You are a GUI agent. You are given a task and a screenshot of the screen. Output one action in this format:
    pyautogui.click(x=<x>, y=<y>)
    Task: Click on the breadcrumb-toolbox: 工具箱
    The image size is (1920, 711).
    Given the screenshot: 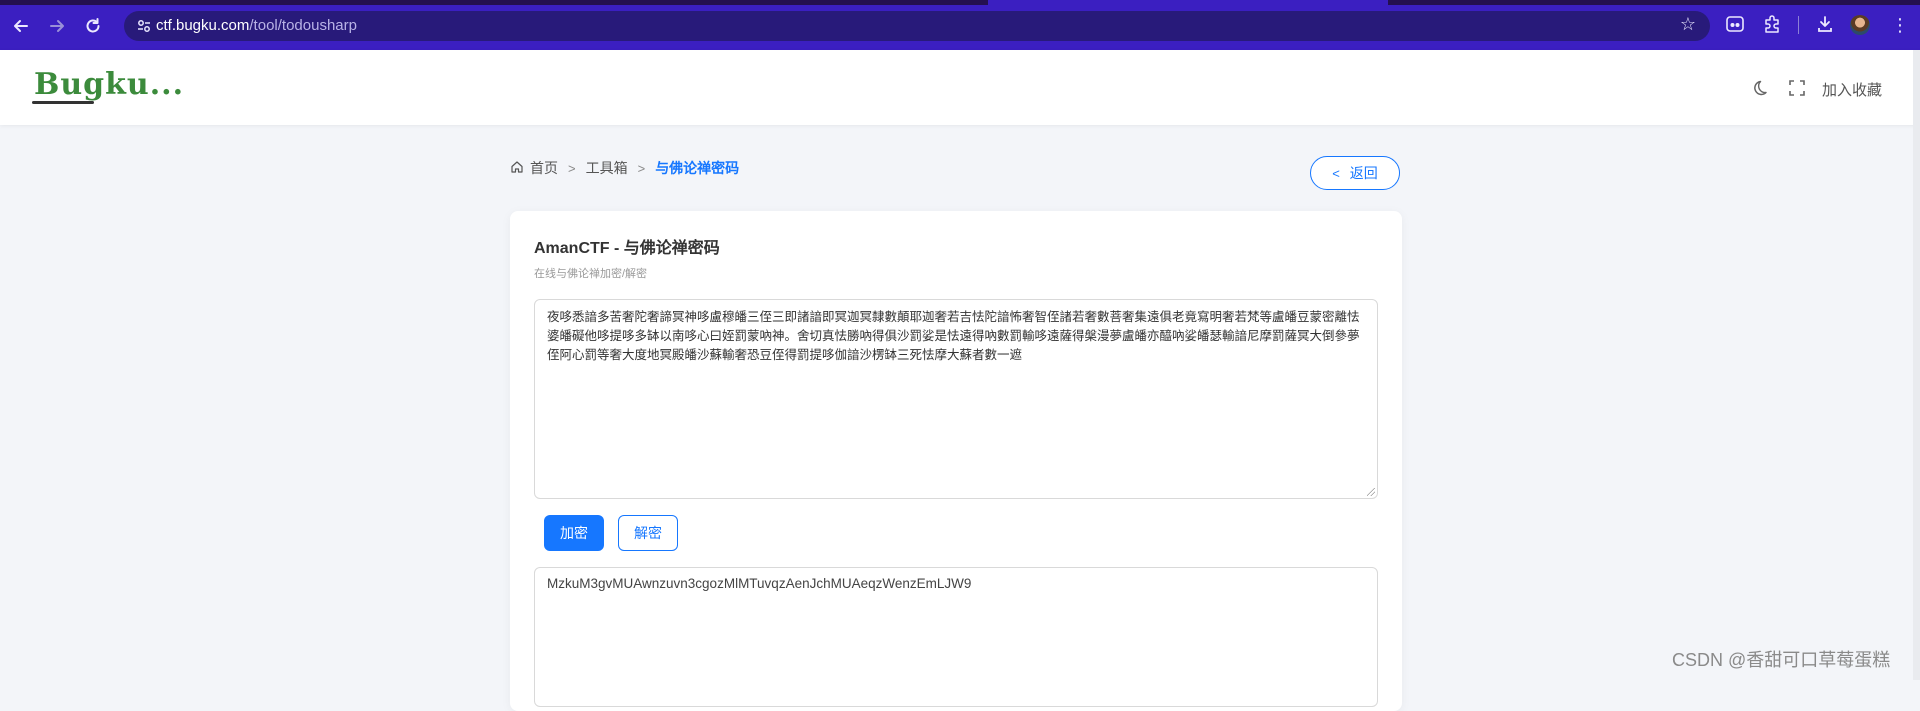 What is the action you would take?
    pyautogui.click(x=607, y=168)
    